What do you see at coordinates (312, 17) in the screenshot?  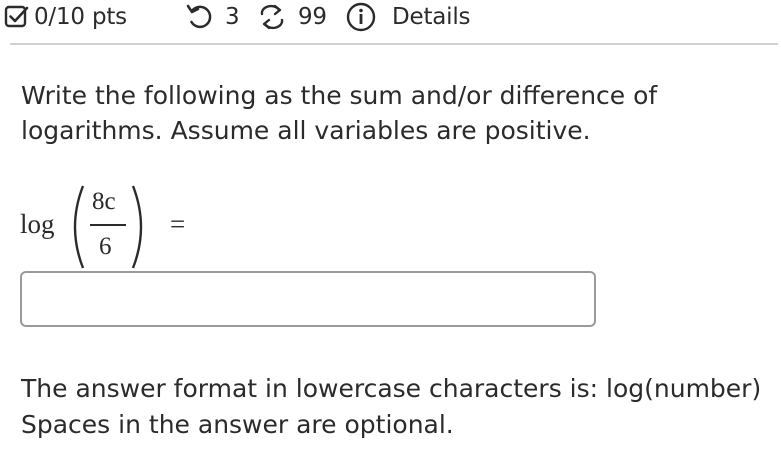 I see `submissions-count: 99` at bounding box center [312, 17].